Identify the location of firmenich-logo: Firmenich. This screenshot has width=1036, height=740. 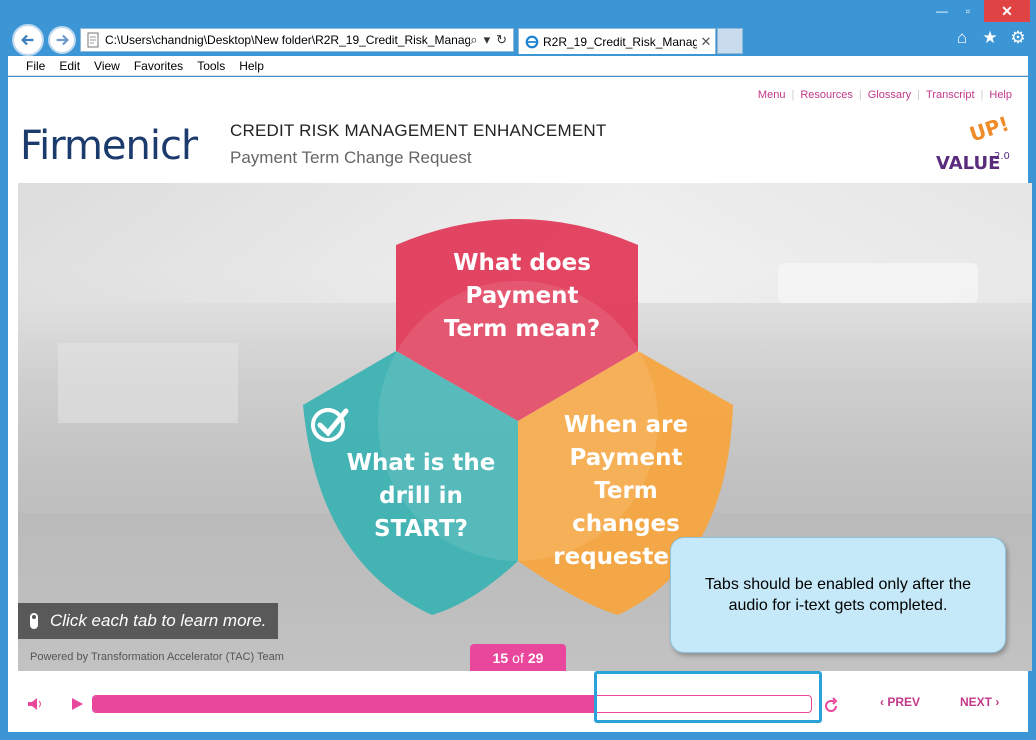
(109, 146).